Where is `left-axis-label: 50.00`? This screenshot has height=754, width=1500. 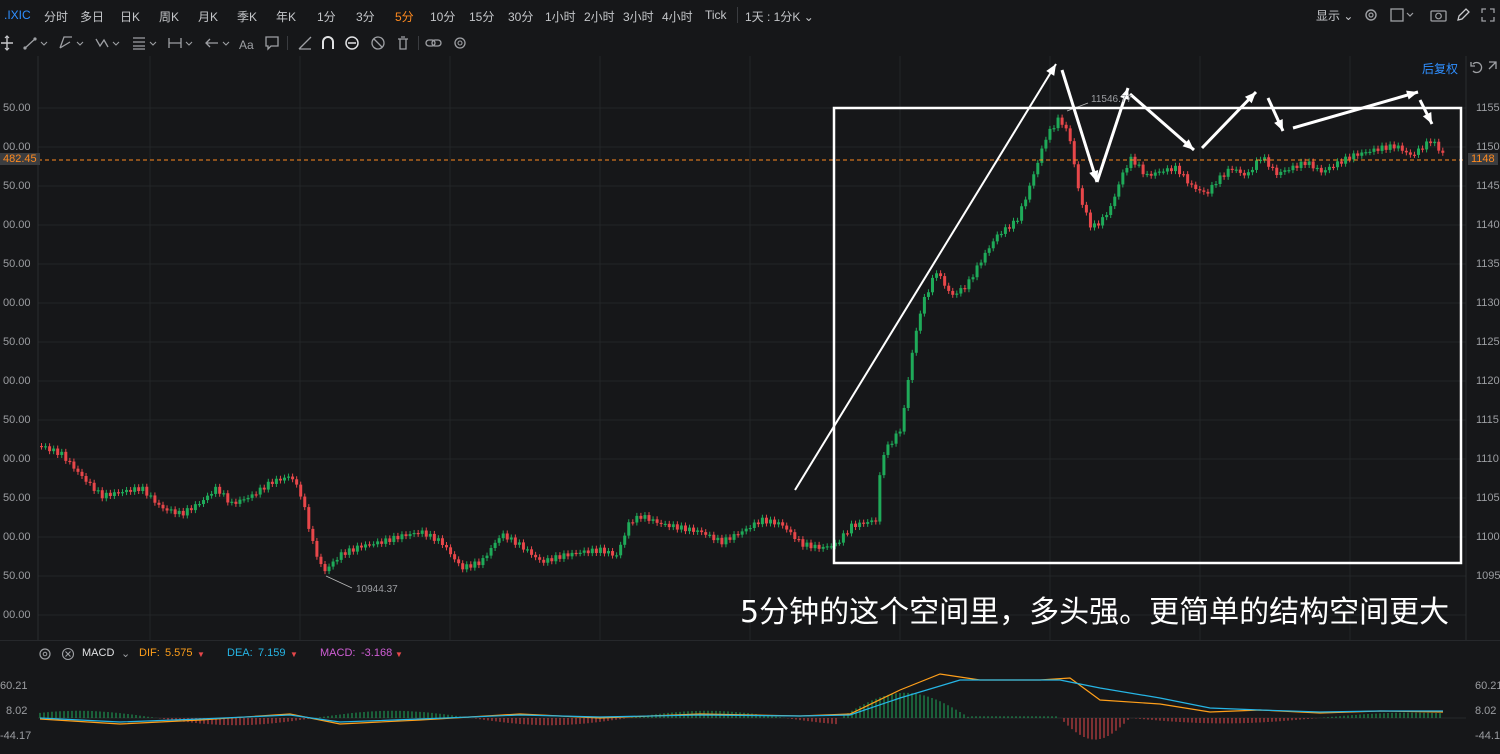
left-axis-label: 50.00 is located at coordinates (17, 264).